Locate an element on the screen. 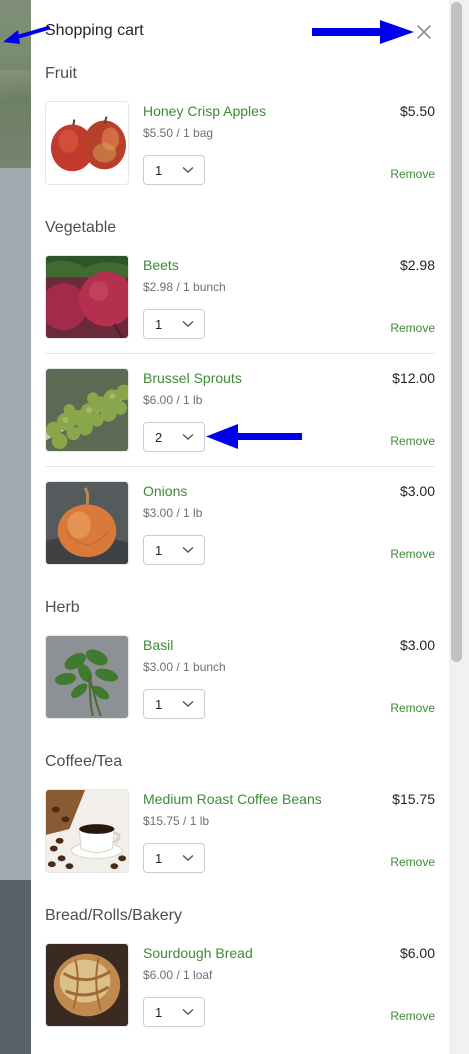 The image size is (469, 1054). cart-item-basil: Basil $3.00 / 1 bunch $3.00 1 Remove is located at coordinates (240, 677).